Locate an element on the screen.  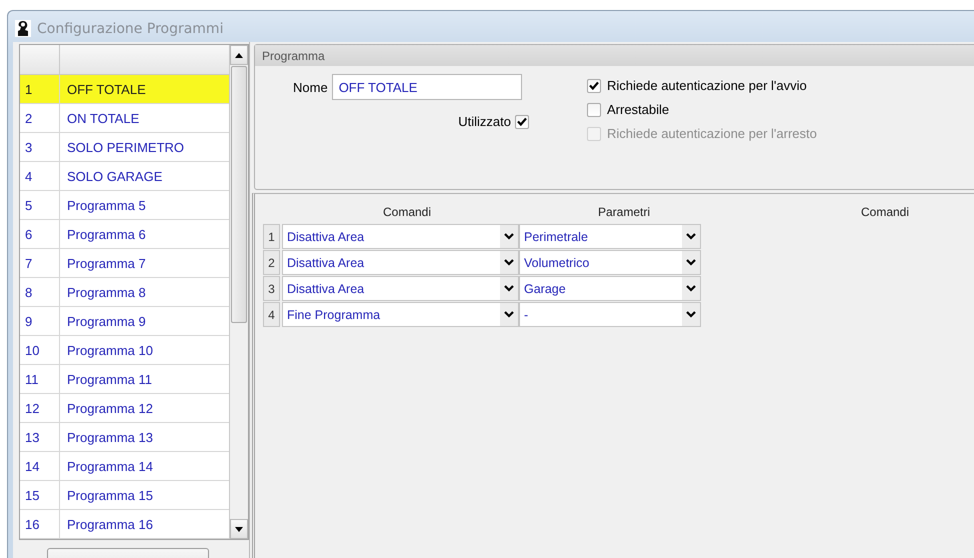
program-row: 9 Programma 9 is located at coordinates (124, 321).